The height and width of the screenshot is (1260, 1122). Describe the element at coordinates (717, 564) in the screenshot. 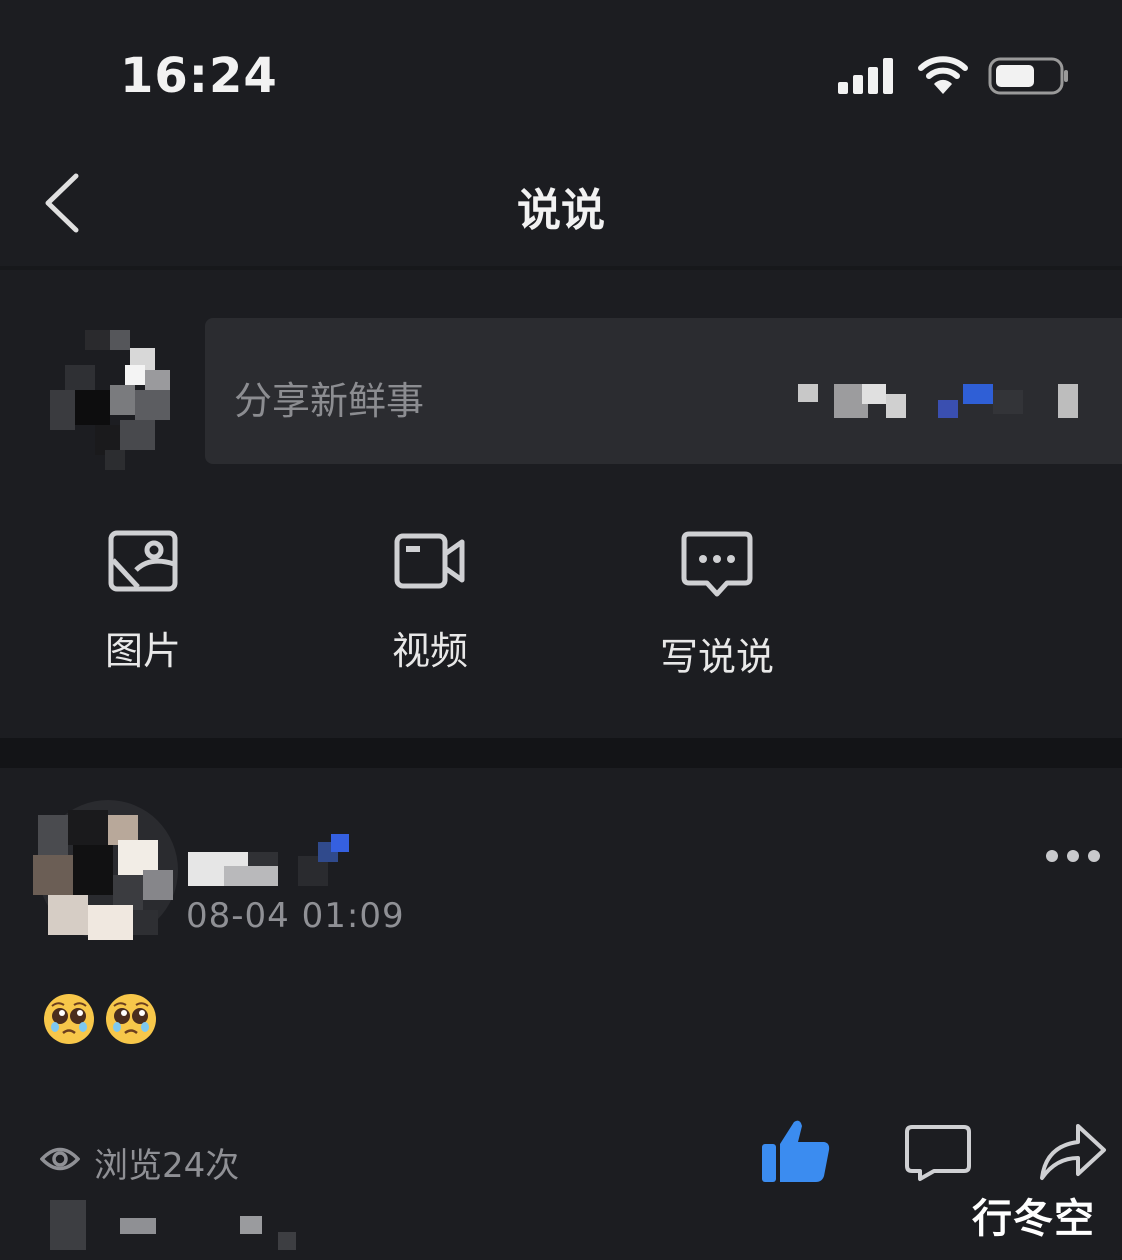

I see `message-bubble-icon` at that location.